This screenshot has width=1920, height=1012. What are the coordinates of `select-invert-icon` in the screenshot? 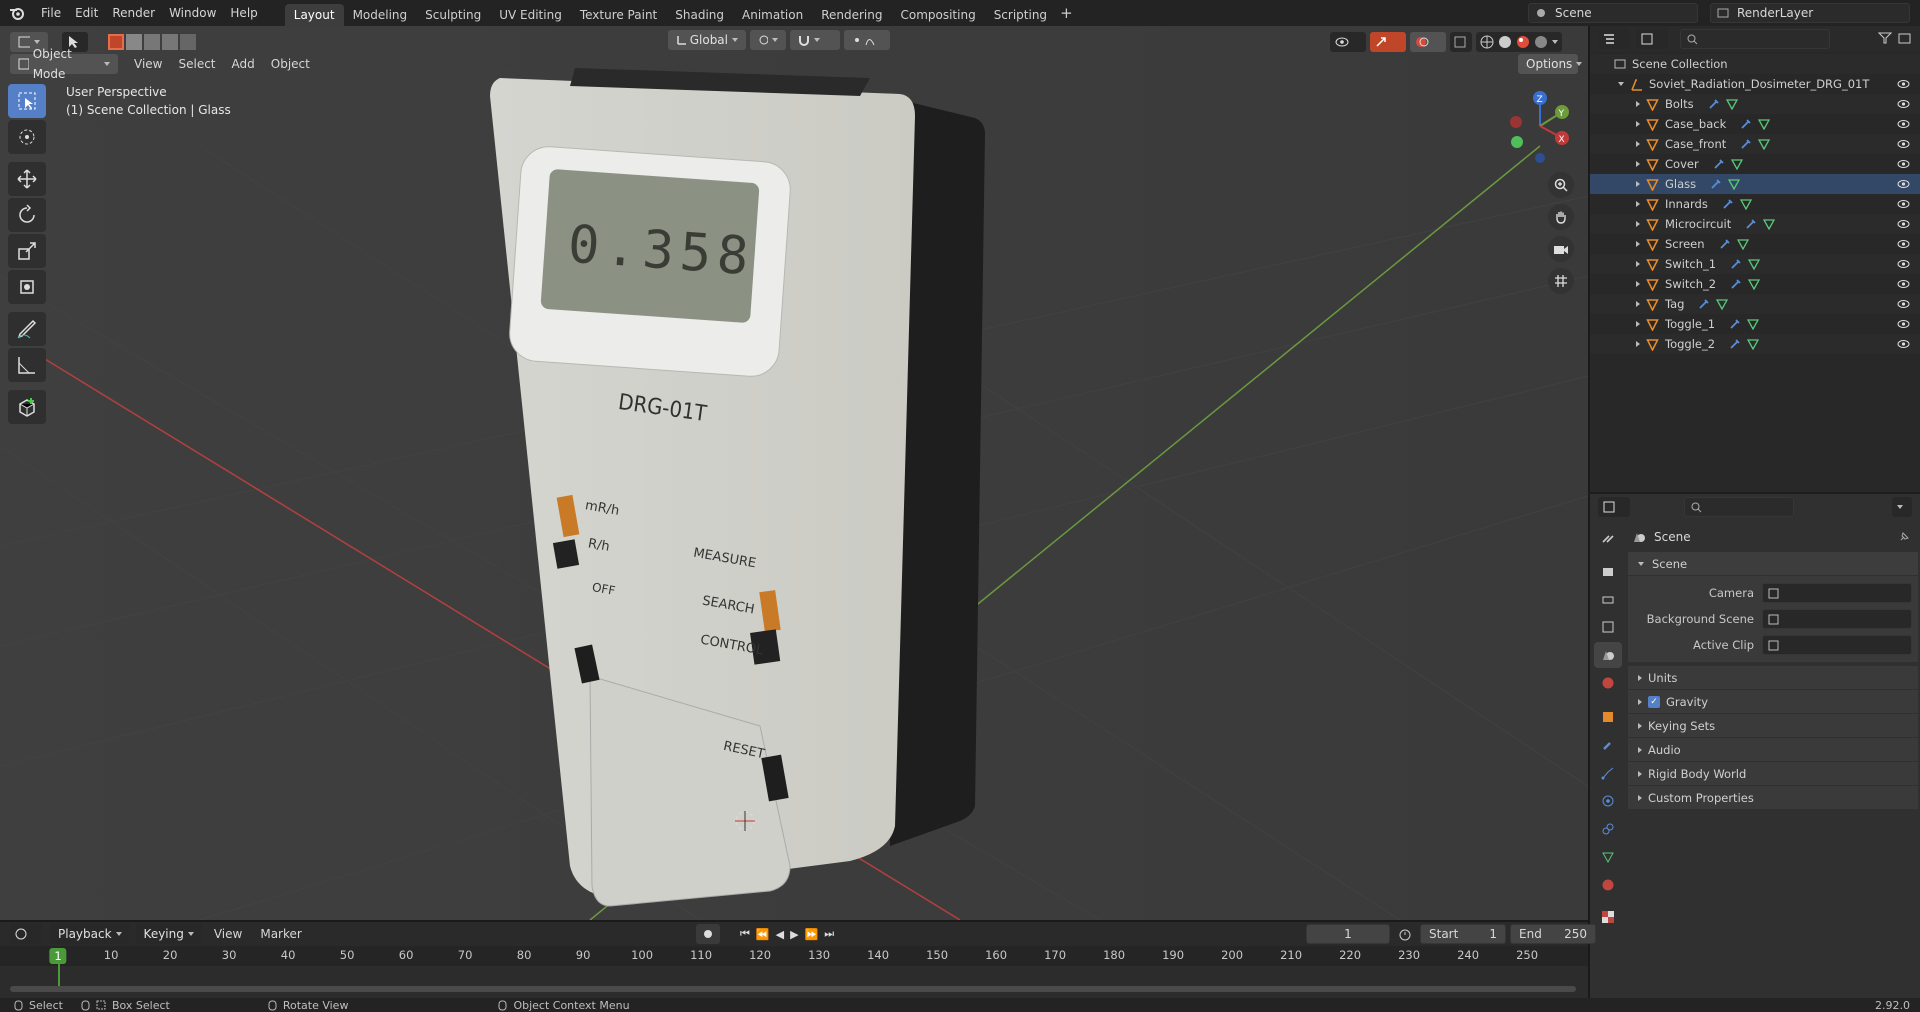 It's located at (170, 42).